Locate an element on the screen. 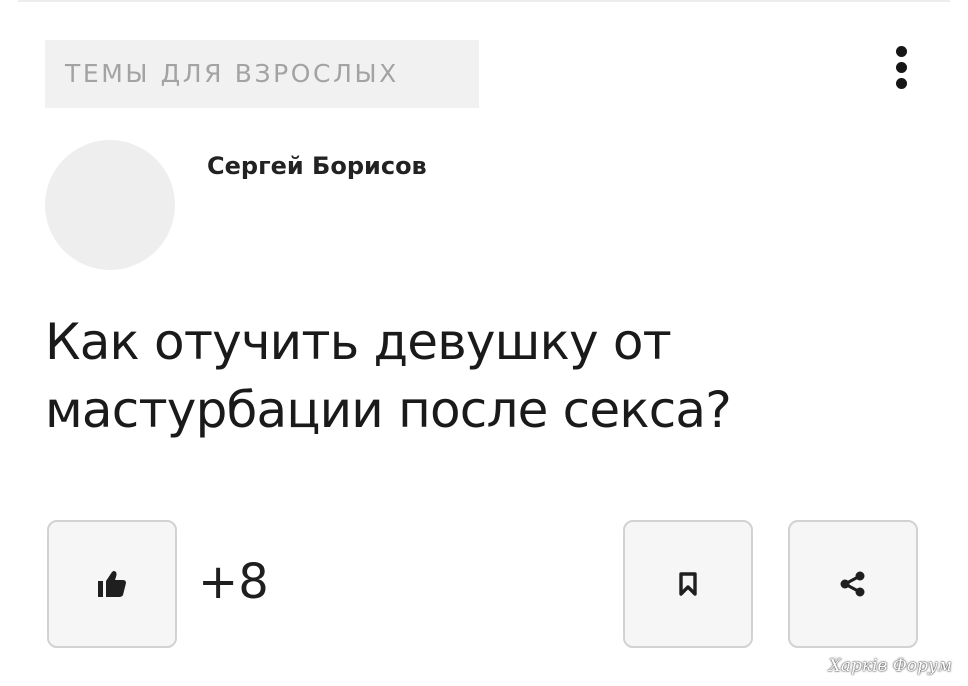  thumbs-up-icon is located at coordinates (112, 584).